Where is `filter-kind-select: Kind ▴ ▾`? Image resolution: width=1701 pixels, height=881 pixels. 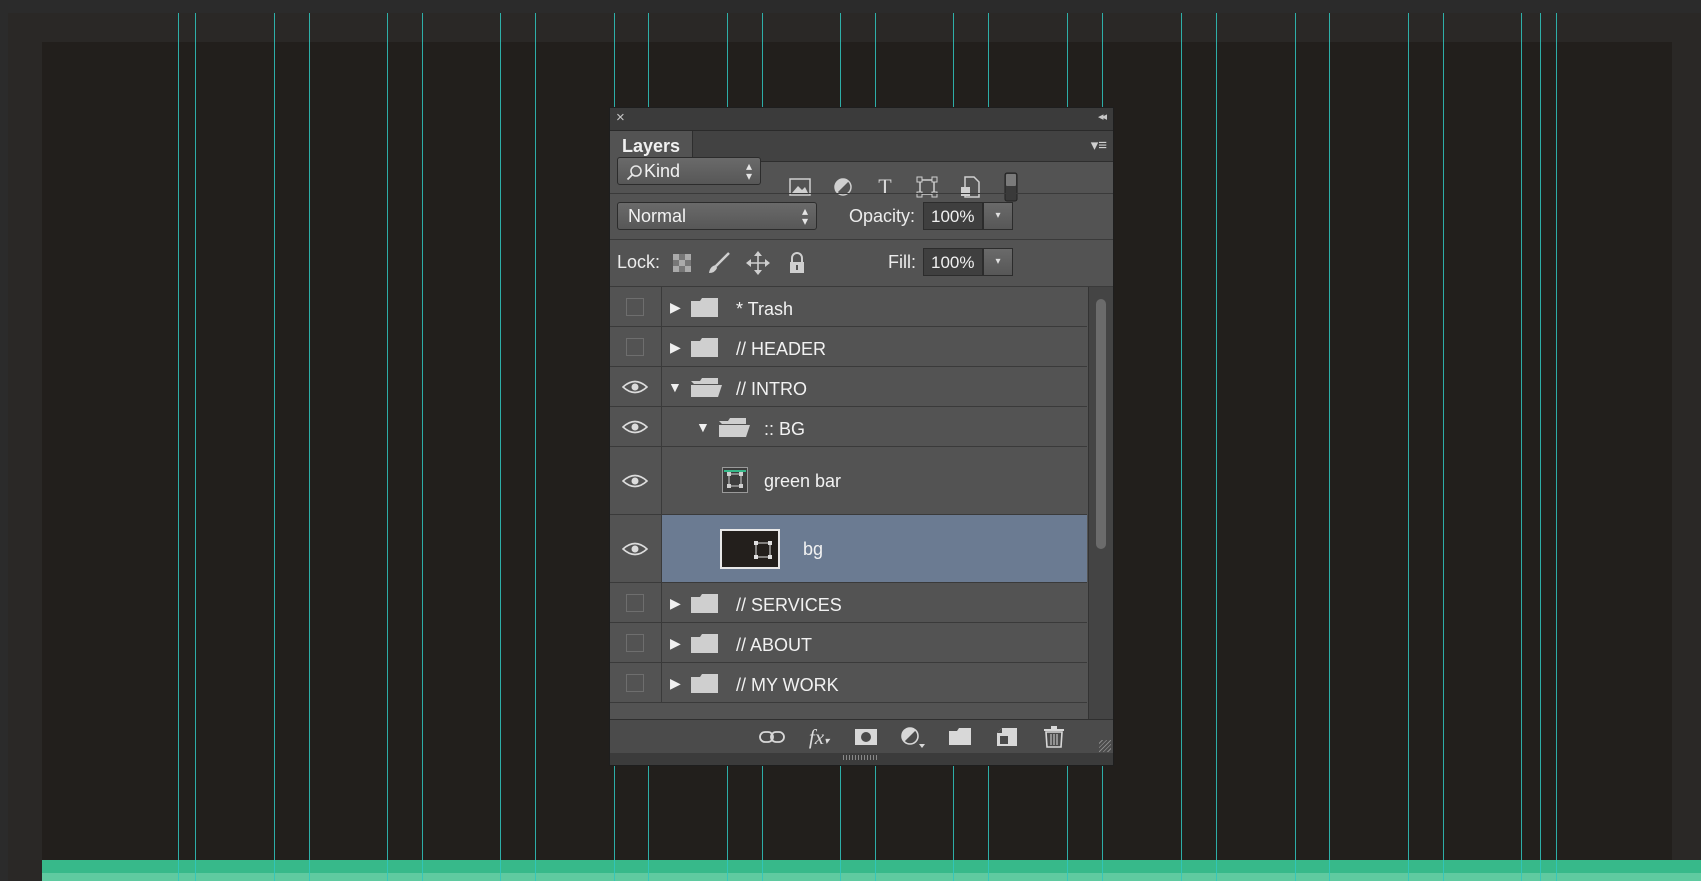
filter-kind-select: Kind ▴ ▾ is located at coordinates (689, 171).